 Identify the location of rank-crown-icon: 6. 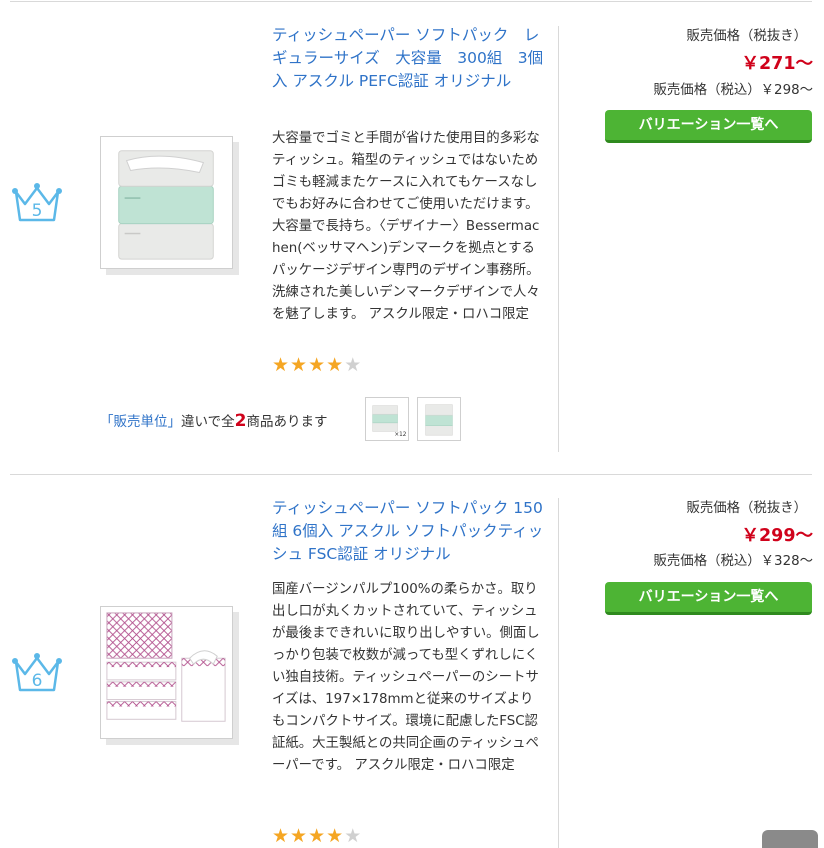
(37, 672).